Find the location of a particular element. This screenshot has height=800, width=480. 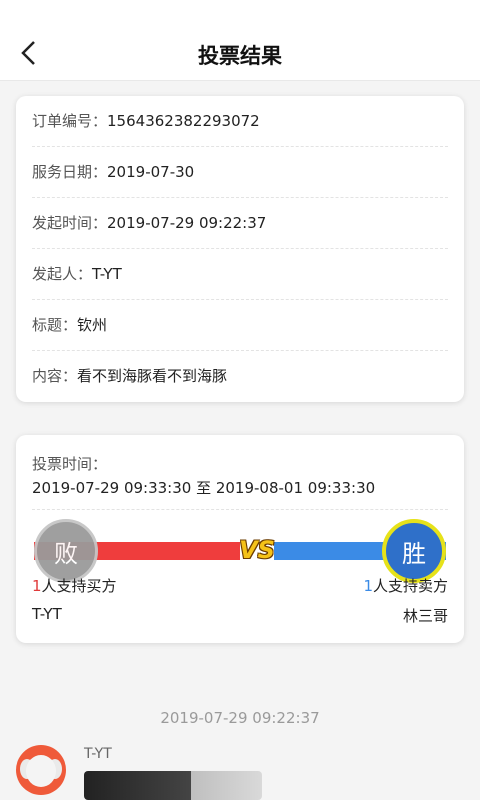

order-number-value: 1564362382293072 is located at coordinates (183, 121).